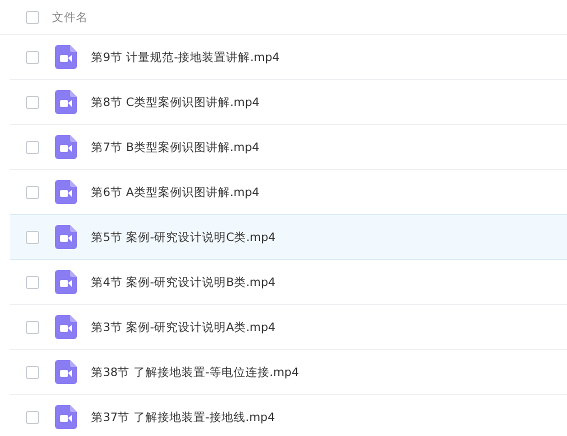  What do you see at coordinates (288, 147) in the screenshot?
I see `file-row: 第7节 B类型案例识图讲解.mp4` at bounding box center [288, 147].